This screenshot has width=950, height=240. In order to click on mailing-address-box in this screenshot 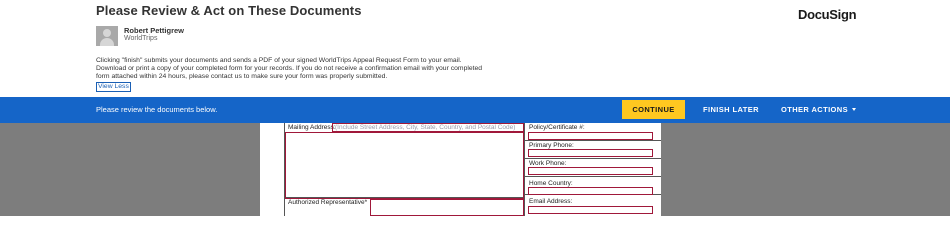, I will do `click(404, 165)`.